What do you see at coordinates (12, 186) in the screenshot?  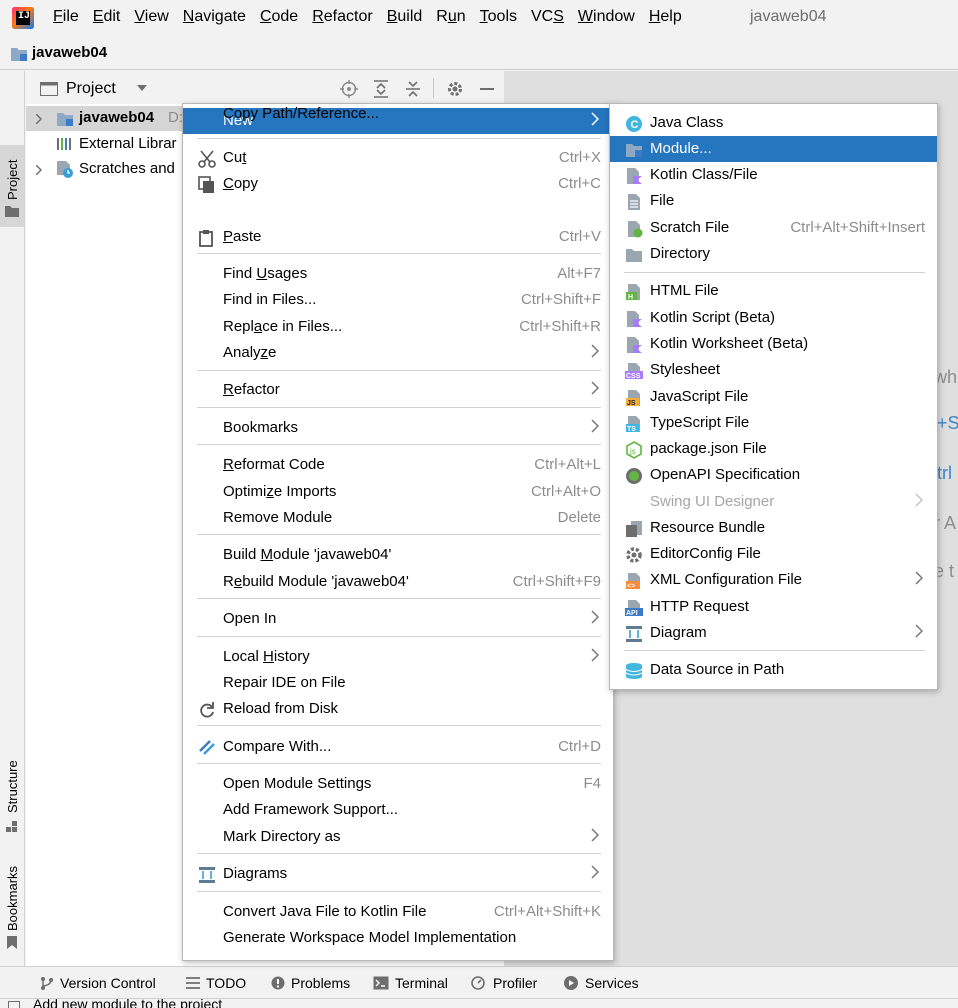 I see `project-tool-button: Project` at bounding box center [12, 186].